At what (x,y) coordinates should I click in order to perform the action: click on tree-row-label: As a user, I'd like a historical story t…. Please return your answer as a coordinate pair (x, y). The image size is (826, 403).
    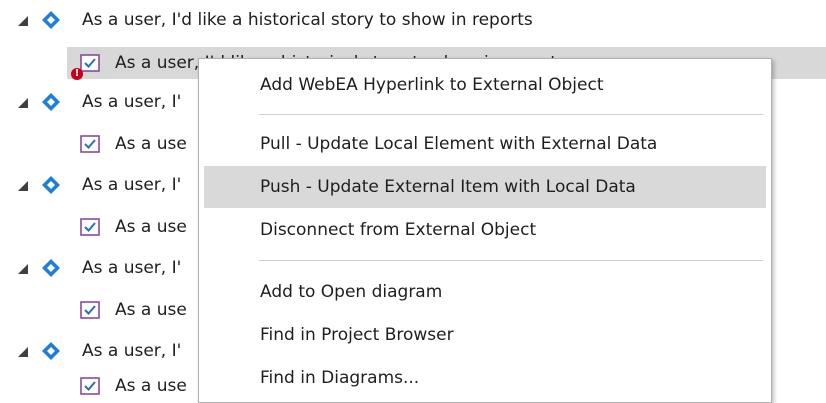
    Looking at the image, I should click on (307, 20).